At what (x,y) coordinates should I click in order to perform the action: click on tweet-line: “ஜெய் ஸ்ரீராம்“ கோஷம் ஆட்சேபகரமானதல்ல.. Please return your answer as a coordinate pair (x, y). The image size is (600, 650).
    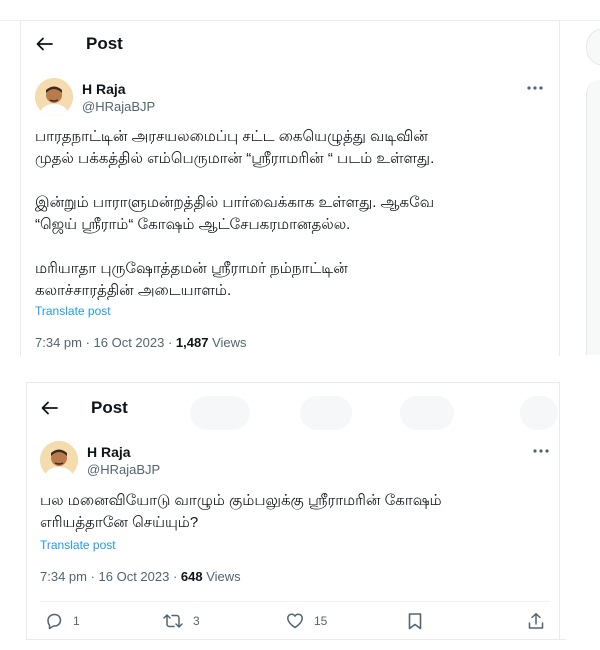
    Looking at the image, I should click on (193, 224).